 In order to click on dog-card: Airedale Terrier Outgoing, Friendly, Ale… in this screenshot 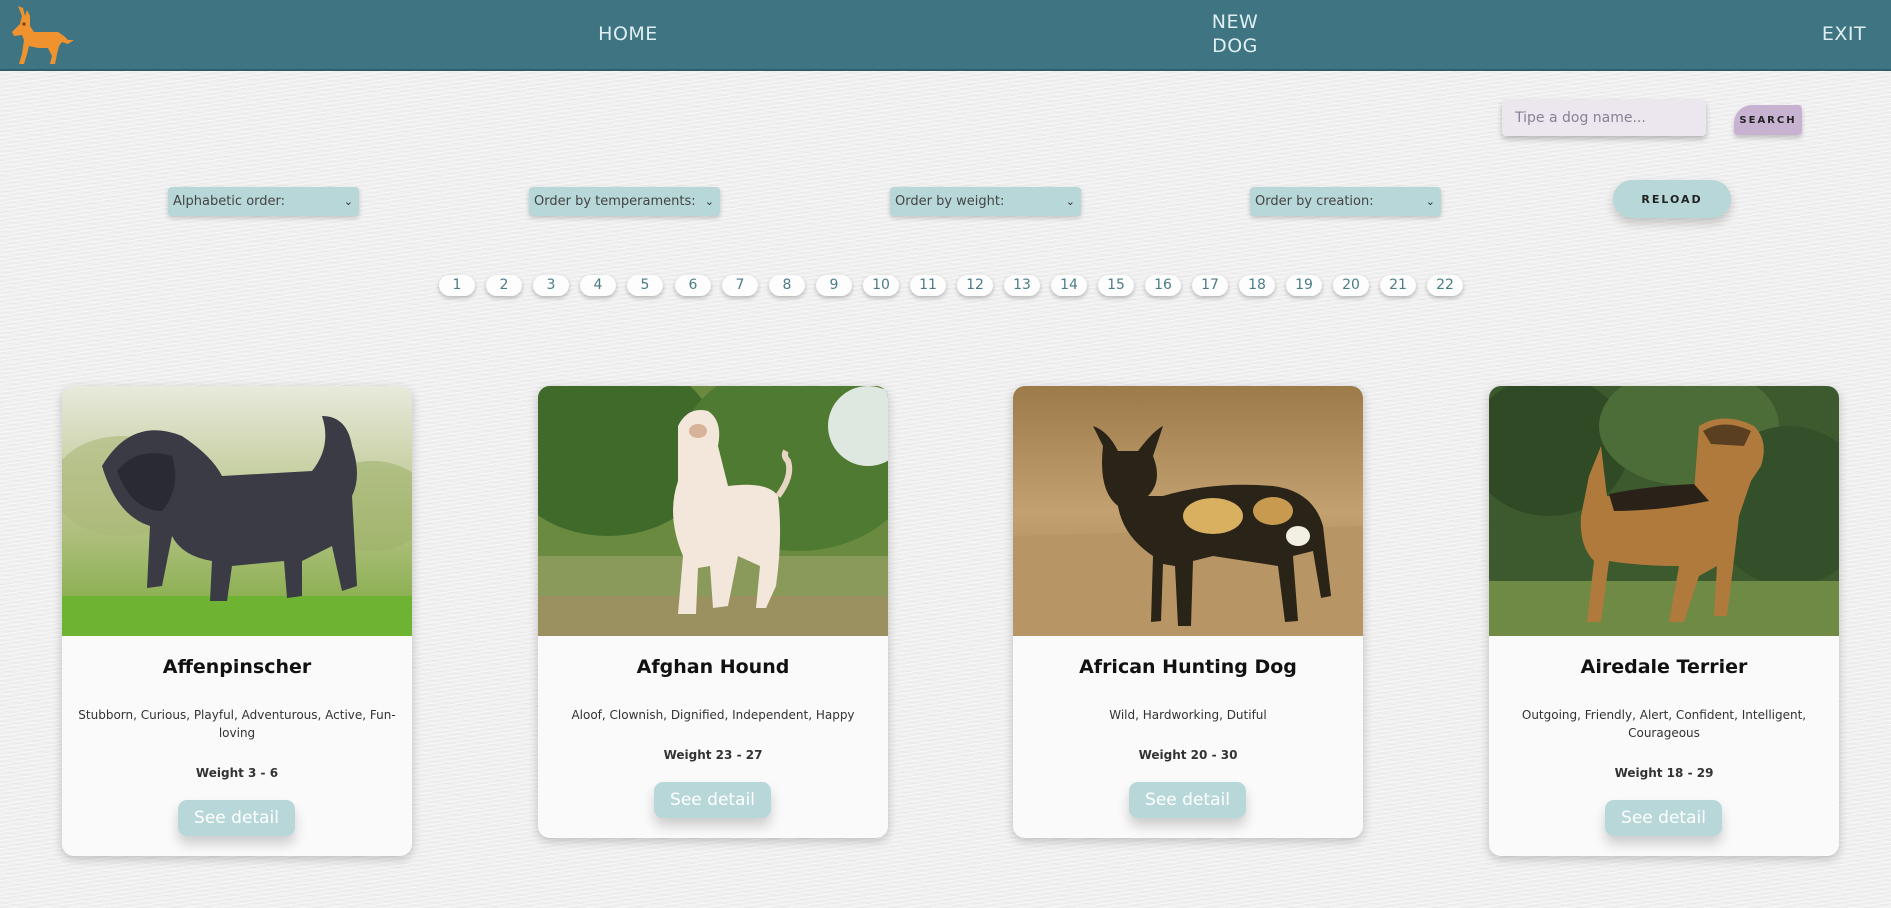, I will do `click(1664, 621)`.